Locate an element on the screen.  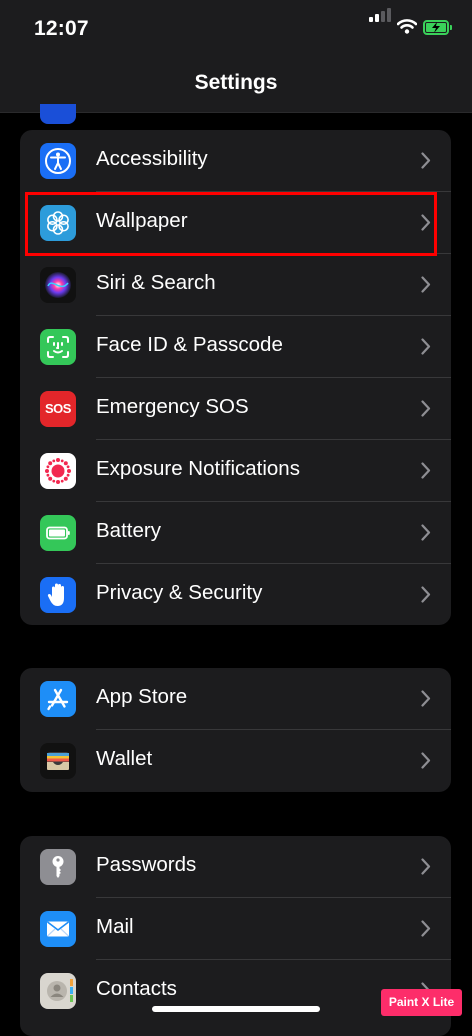
key-icon is located at coordinates (58, 867).